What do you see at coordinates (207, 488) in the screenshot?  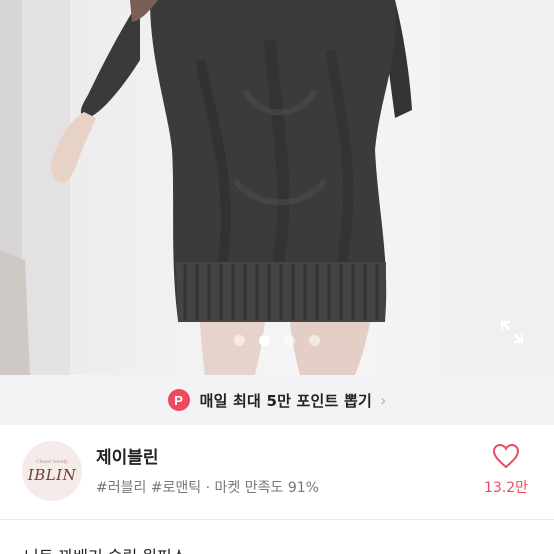 I see `store-tags: #러블리 #로맨틱 · 마켓 만족도 91%` at bounding box center [207, 488].